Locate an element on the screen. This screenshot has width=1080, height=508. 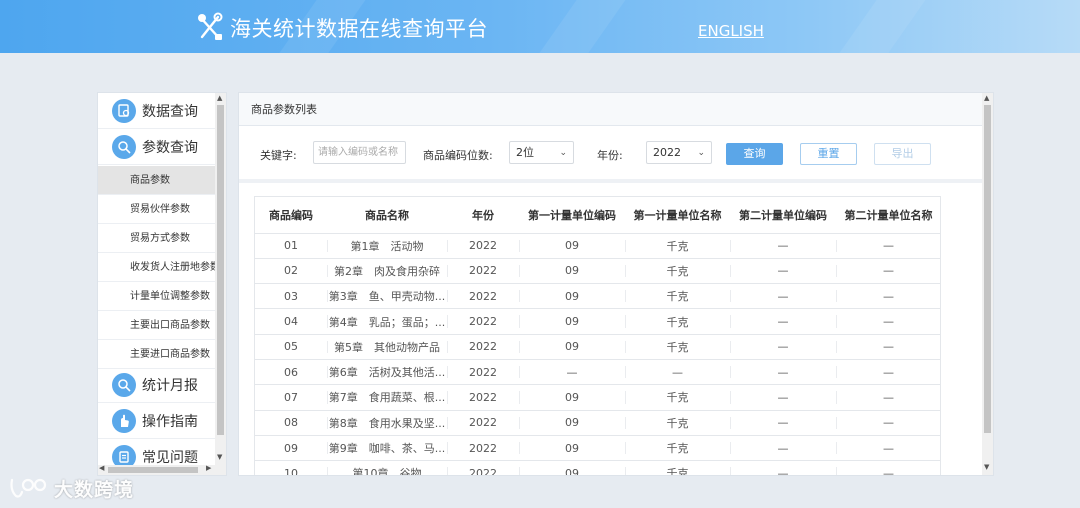
table-row: 06 第6章 活树及其他活... 2022 — — — — is located at coordinates (598, 372).